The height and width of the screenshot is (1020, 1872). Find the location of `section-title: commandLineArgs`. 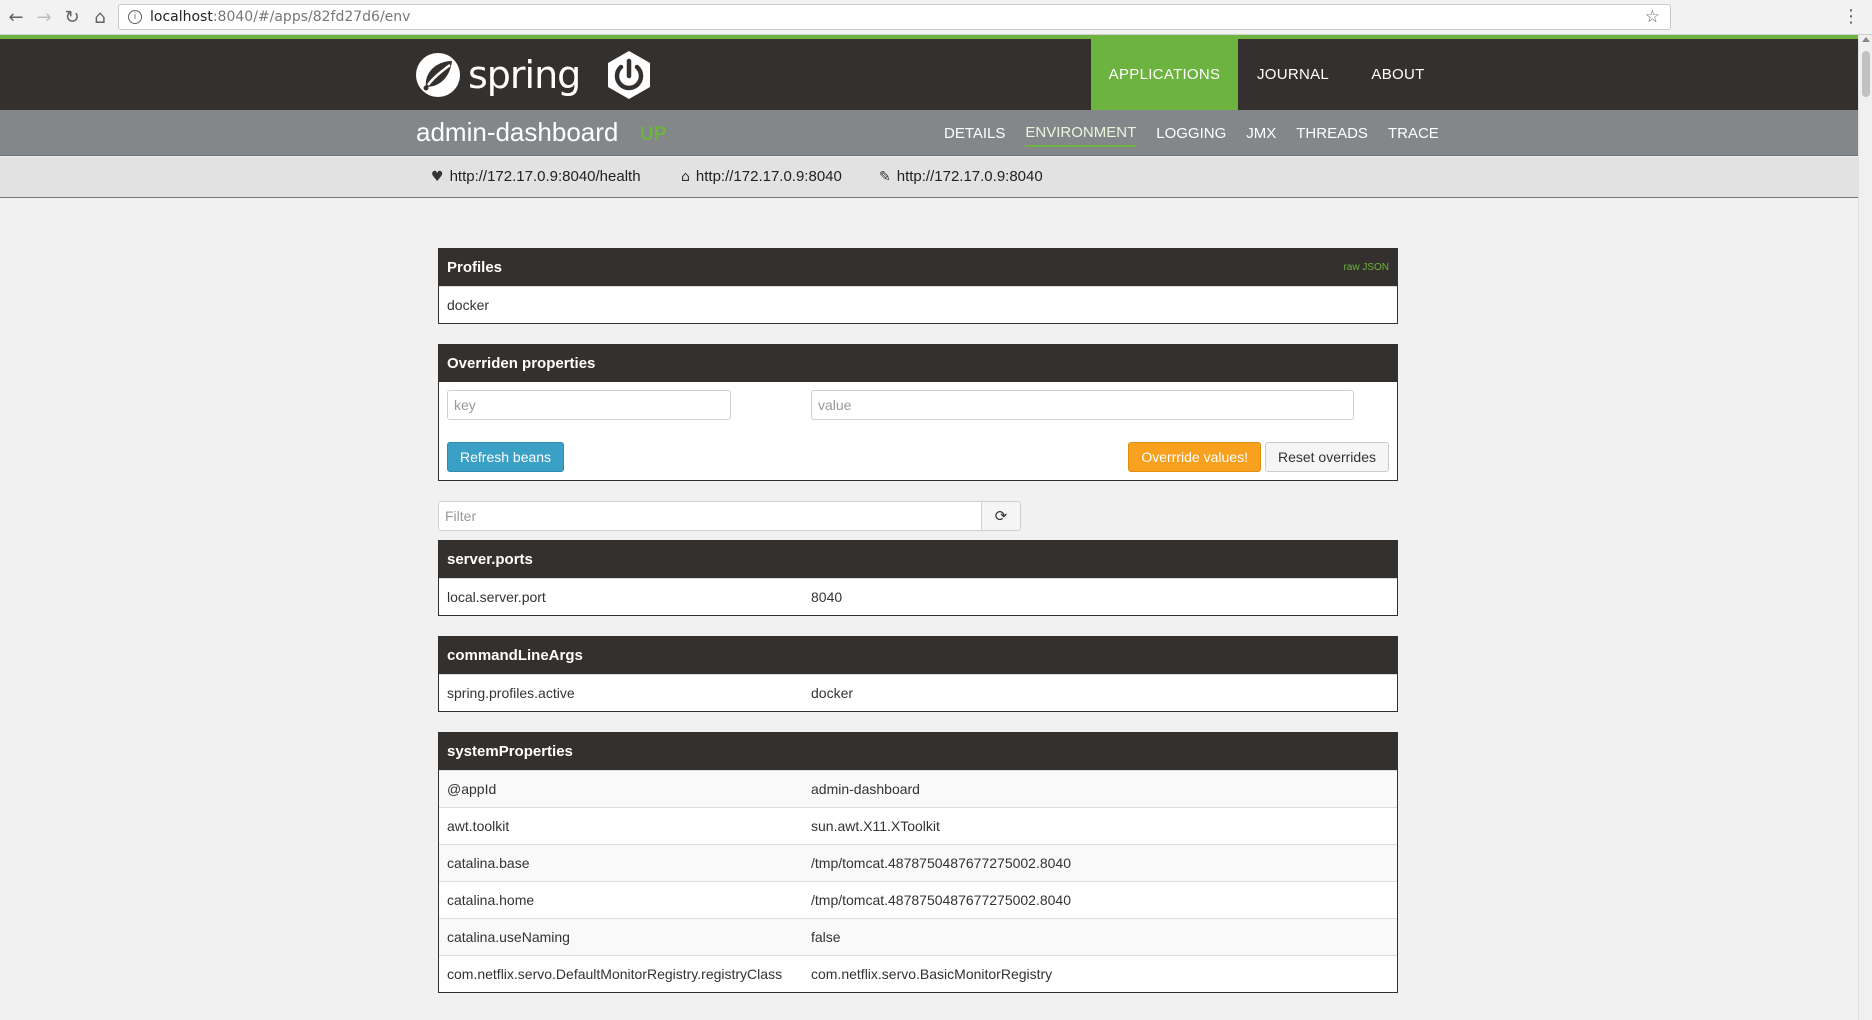

section-title: commandLineArgs is located at coordinates (515, 655).